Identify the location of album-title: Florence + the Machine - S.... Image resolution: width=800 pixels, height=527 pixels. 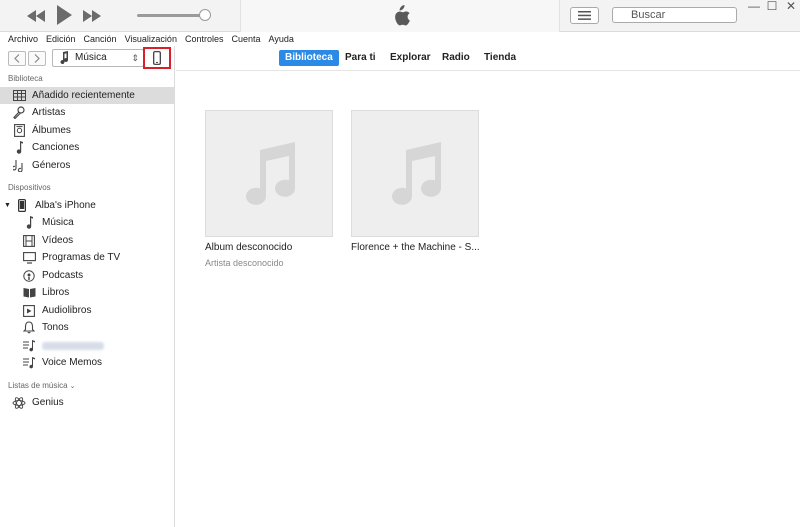
(415, 247).